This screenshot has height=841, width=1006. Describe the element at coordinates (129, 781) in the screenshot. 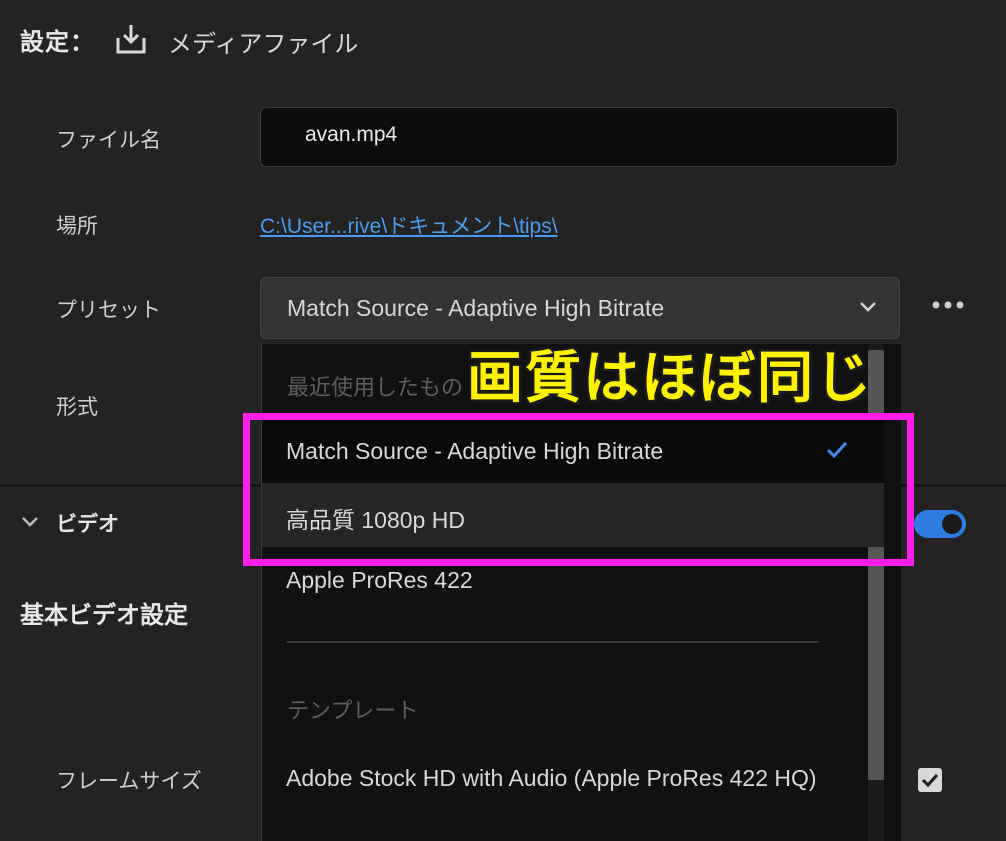

I see `frame-size-label: フレームサイズ` at that location.